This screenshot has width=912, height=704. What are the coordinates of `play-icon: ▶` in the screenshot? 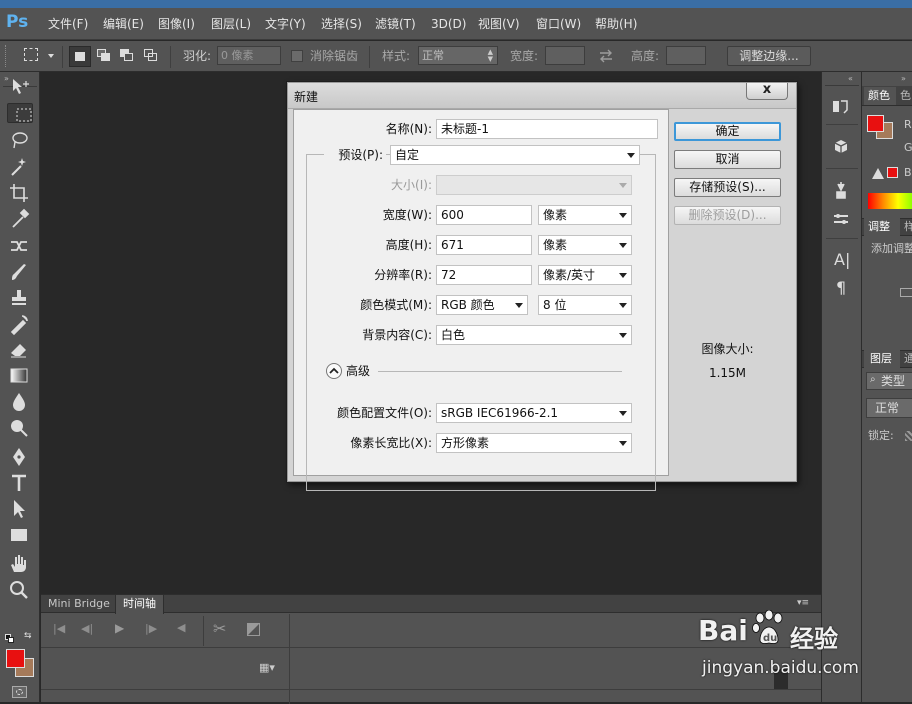 It's located at (119, 628).